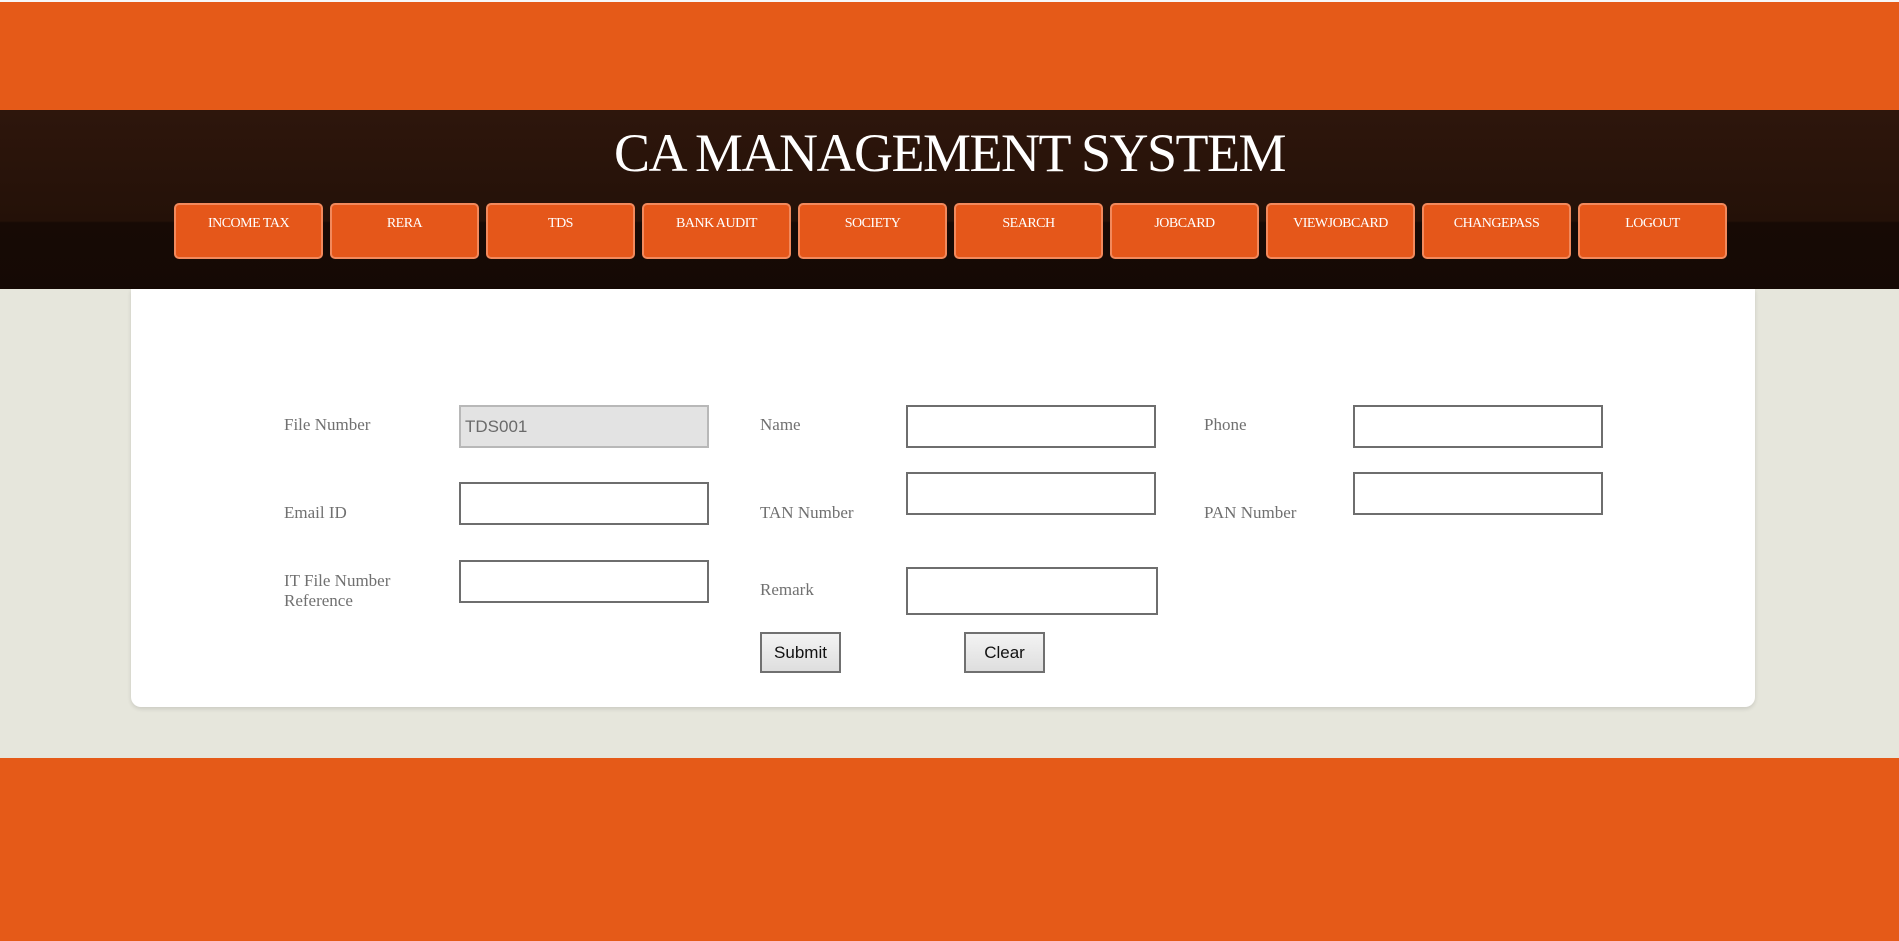 The image size is (1899, 941). Describe the element at coordinates (1031, 493) in the screenshot. I see `tan-number-field` at that location.